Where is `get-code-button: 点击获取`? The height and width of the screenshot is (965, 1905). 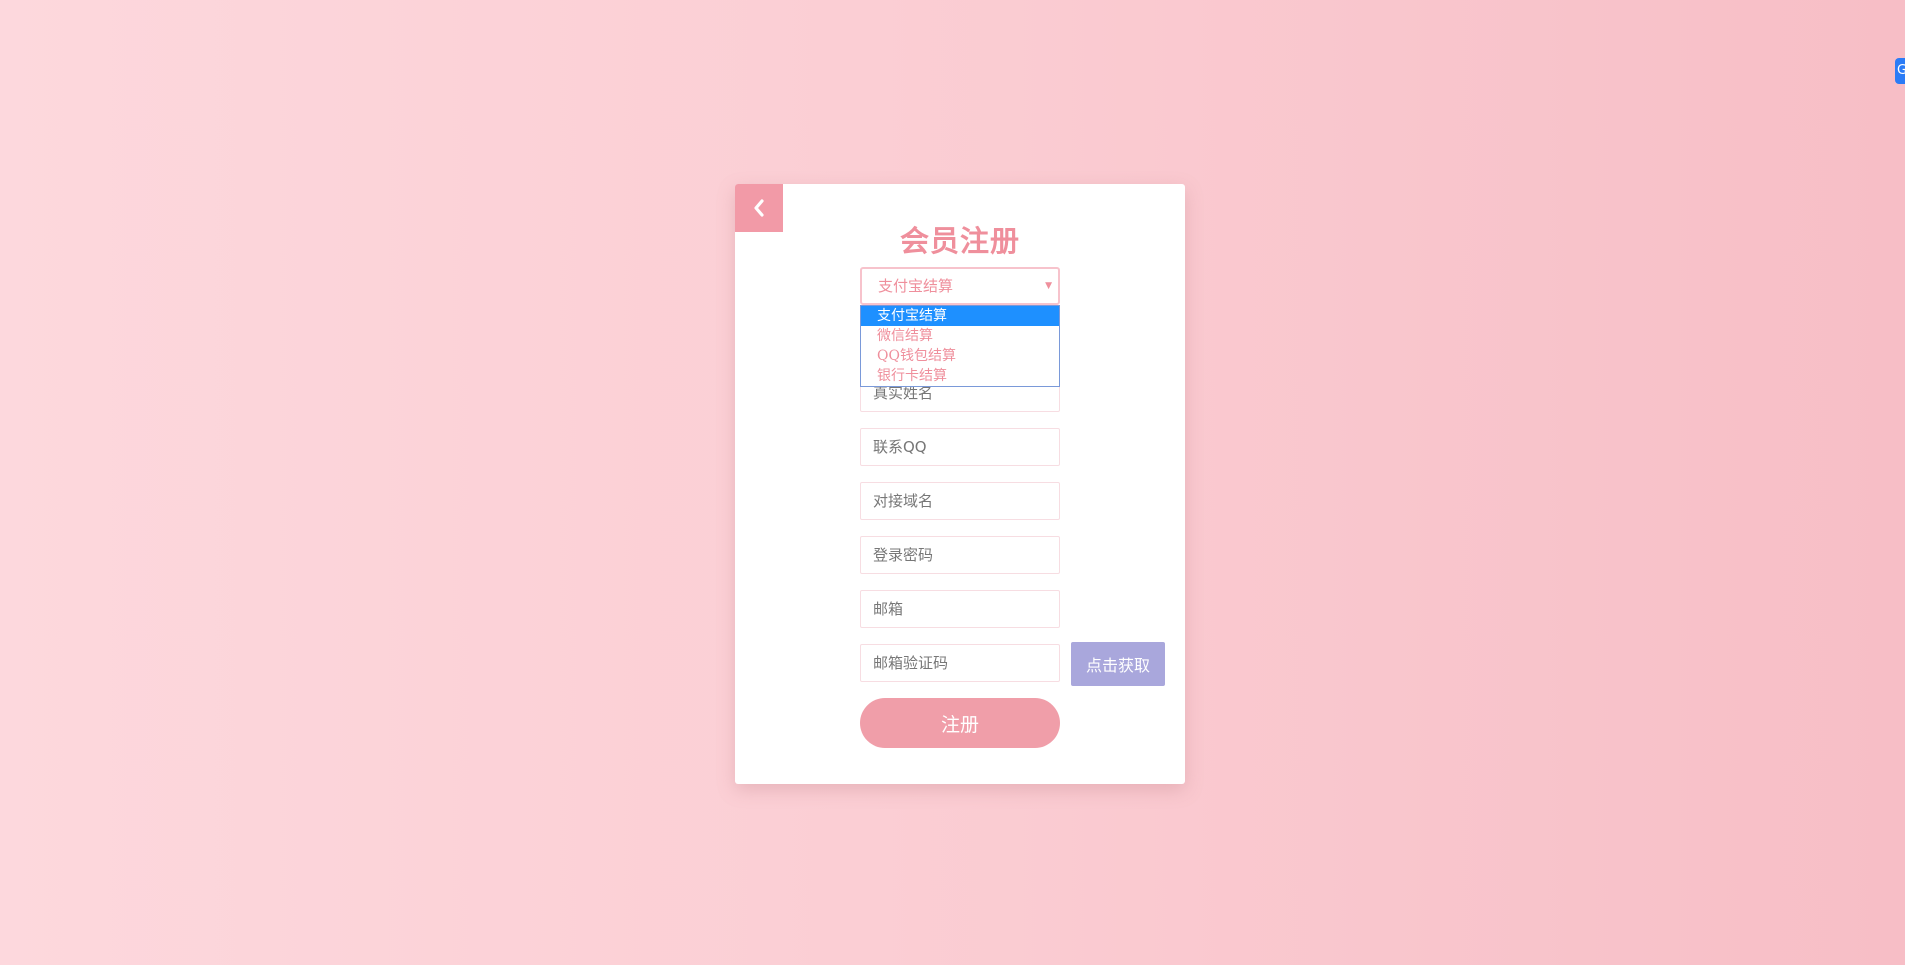 get-code-button: 点击获取 is located at coordinates (1118, 664).